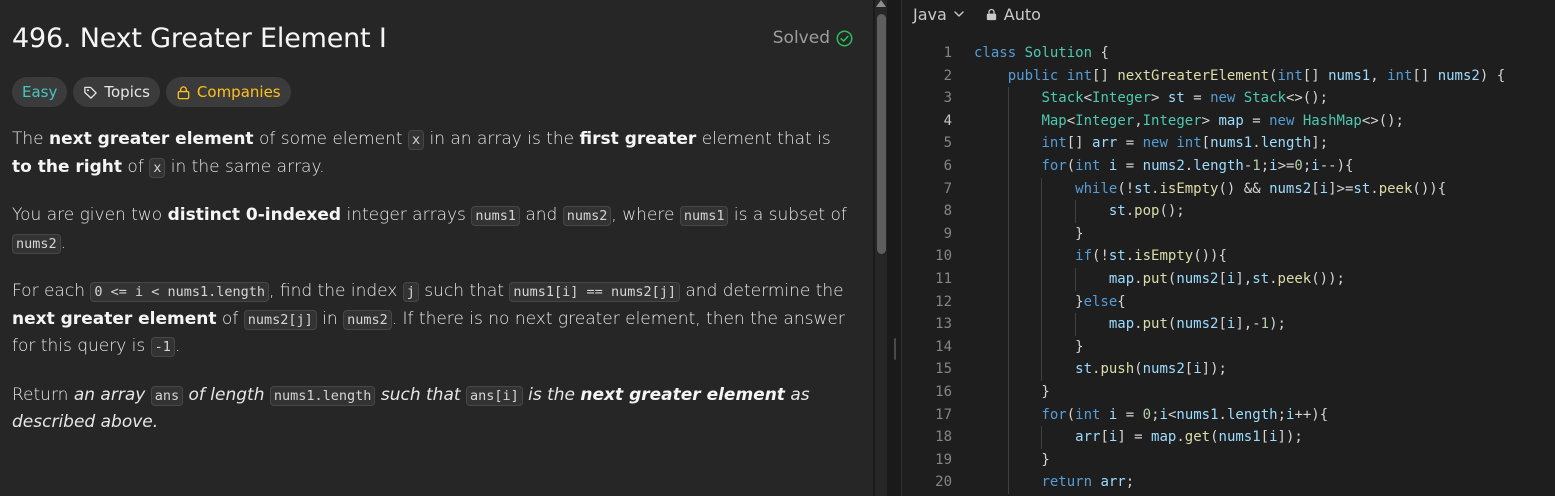  What do you see at coordinates (1022, 14) in the screenshot?
I see `mode-label: Auto` at bounding box center [1022, 14].